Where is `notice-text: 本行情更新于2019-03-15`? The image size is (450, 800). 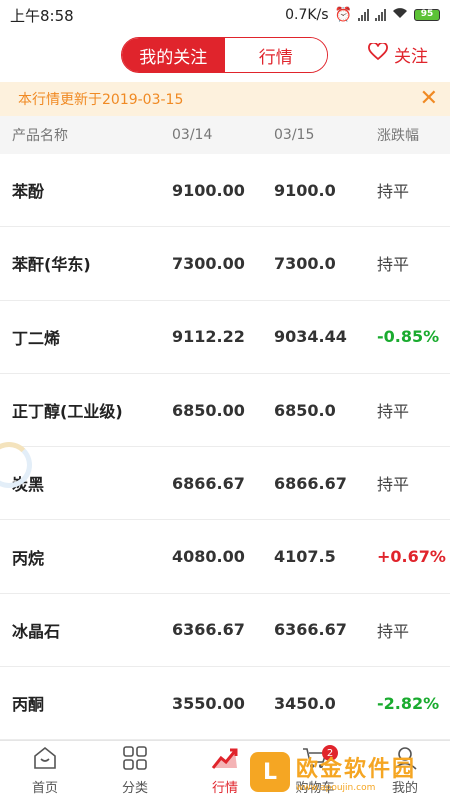 notice-text: 本行情更新于2019-03-15 is located at coordinates (101, 100).